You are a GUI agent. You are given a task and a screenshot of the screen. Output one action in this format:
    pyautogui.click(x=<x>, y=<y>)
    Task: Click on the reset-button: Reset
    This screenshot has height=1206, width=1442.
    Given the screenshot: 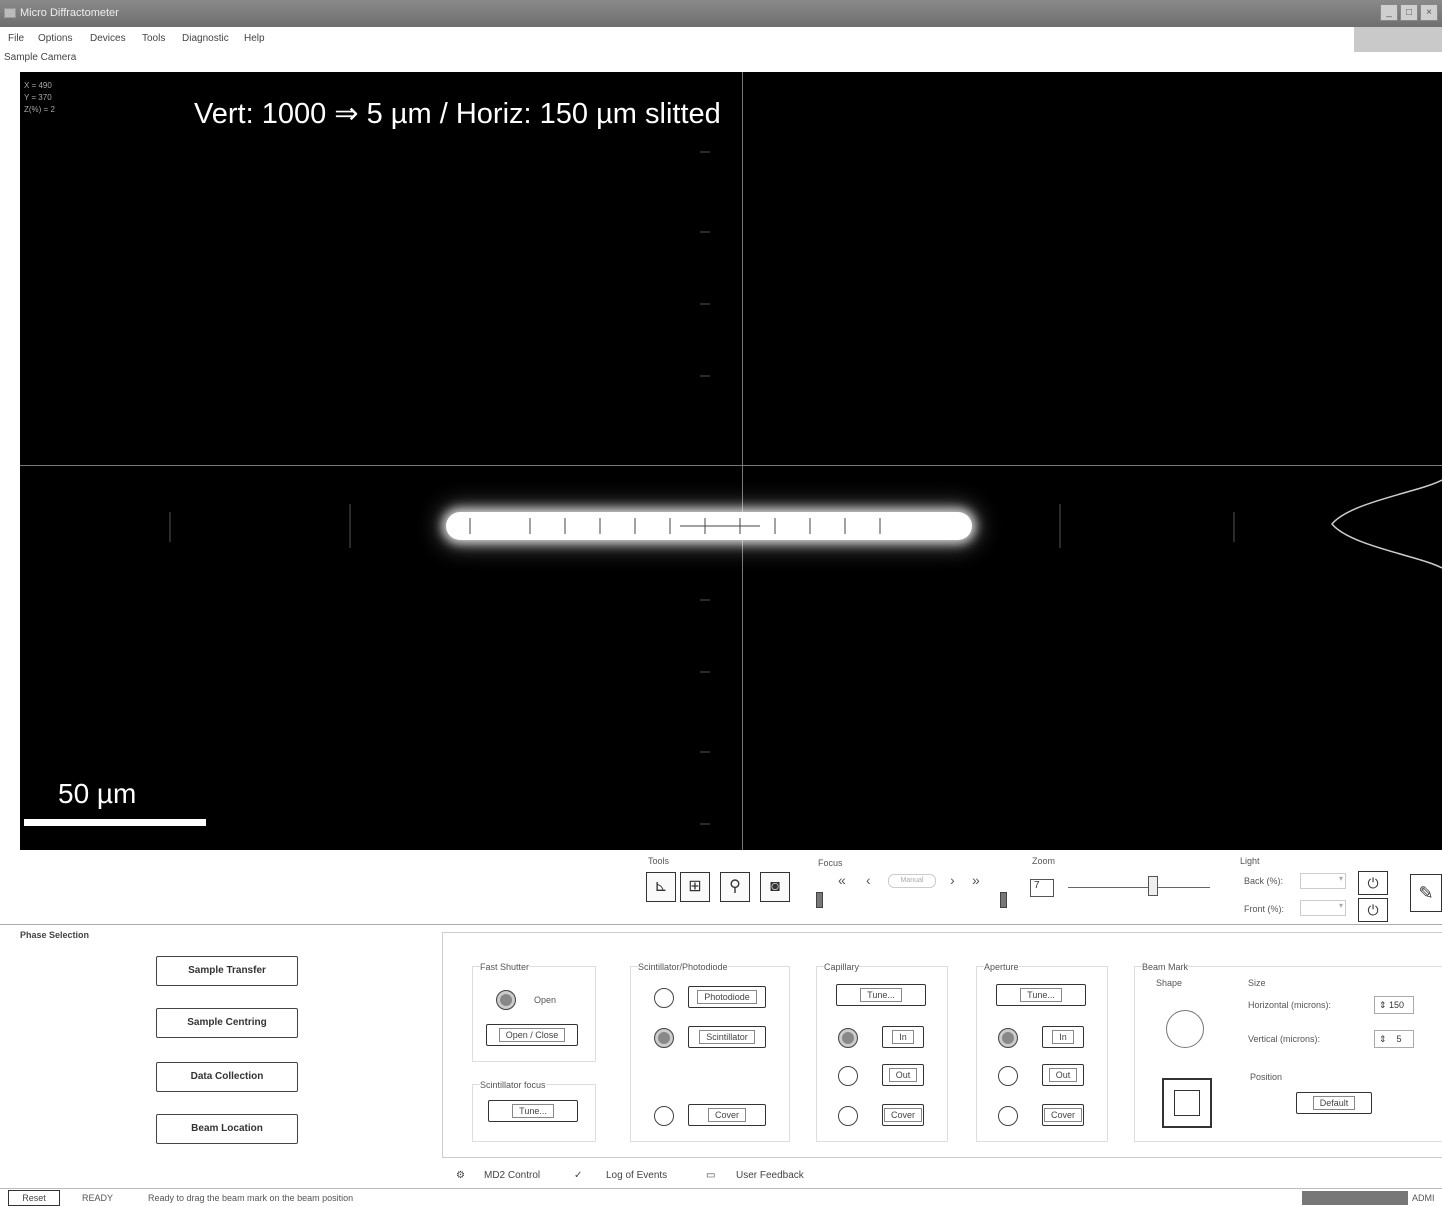 What is the action you would take?
    pyautogui.click(x=34, y=1198)
    